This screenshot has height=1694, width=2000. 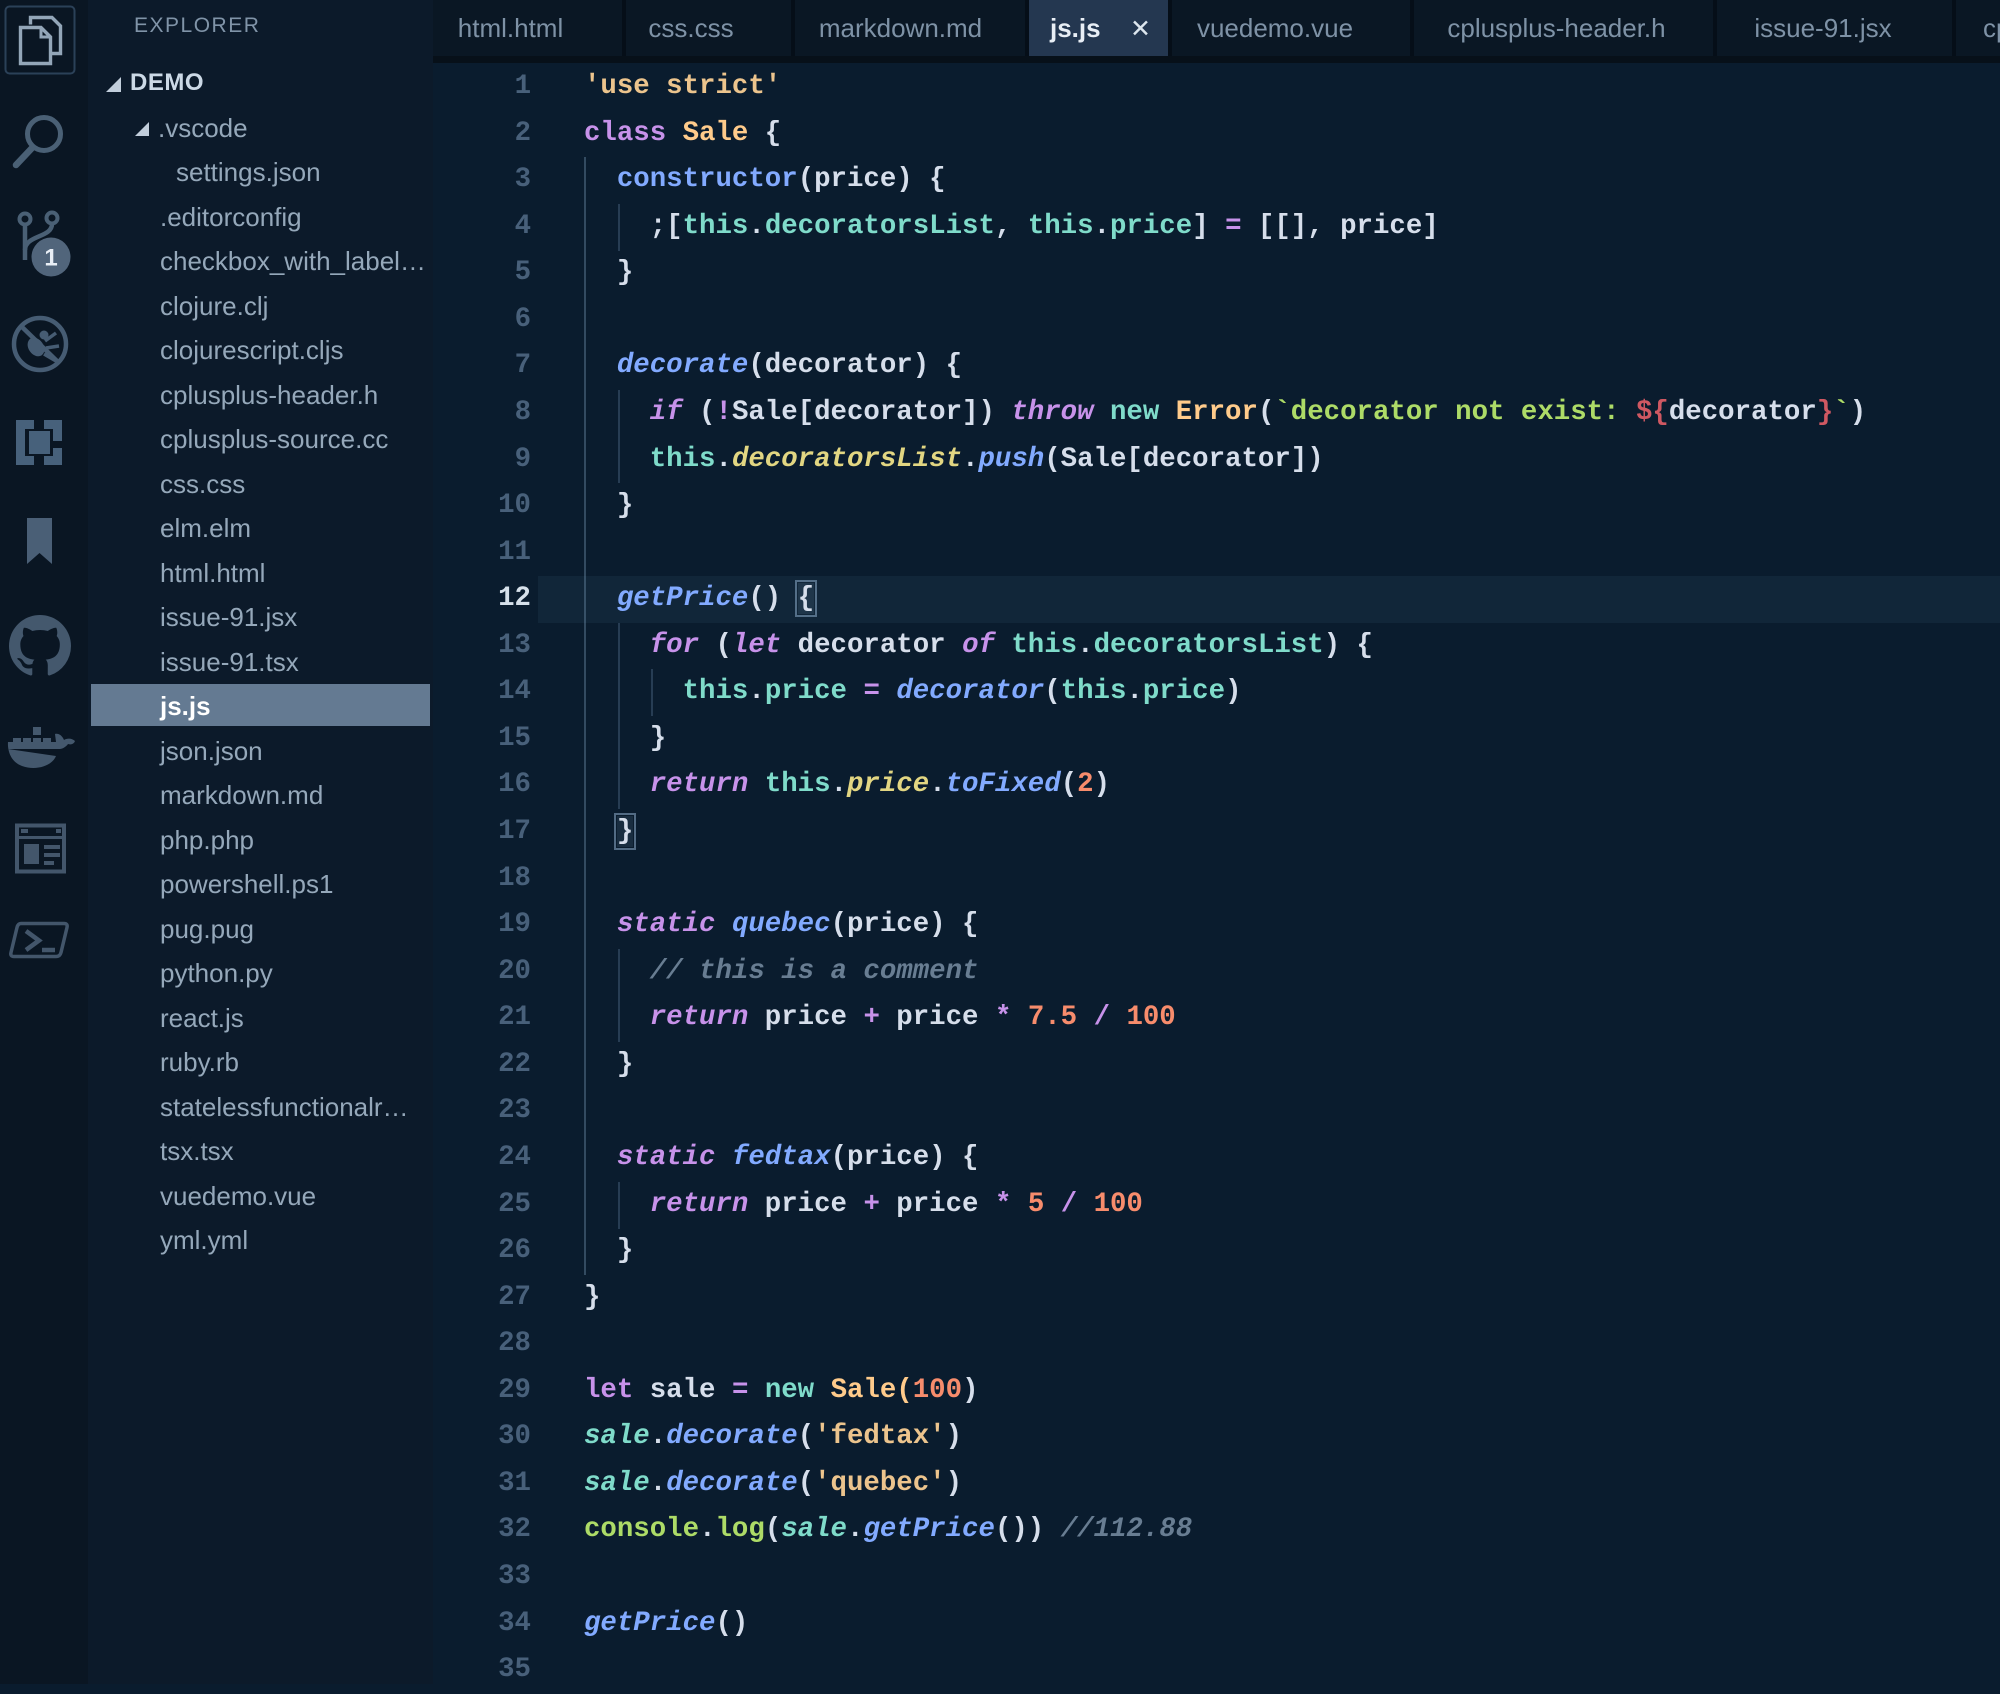 What do you see at coordinates (50, 258) in the screenshot?
I see `svg-text: 1` at bounding box center [50, 258].